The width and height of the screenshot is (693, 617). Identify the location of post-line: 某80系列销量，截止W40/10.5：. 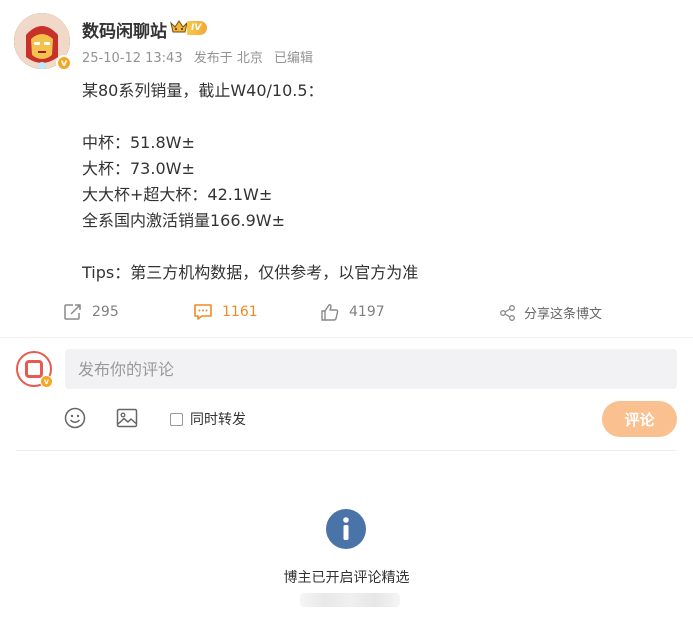
(203, 90).